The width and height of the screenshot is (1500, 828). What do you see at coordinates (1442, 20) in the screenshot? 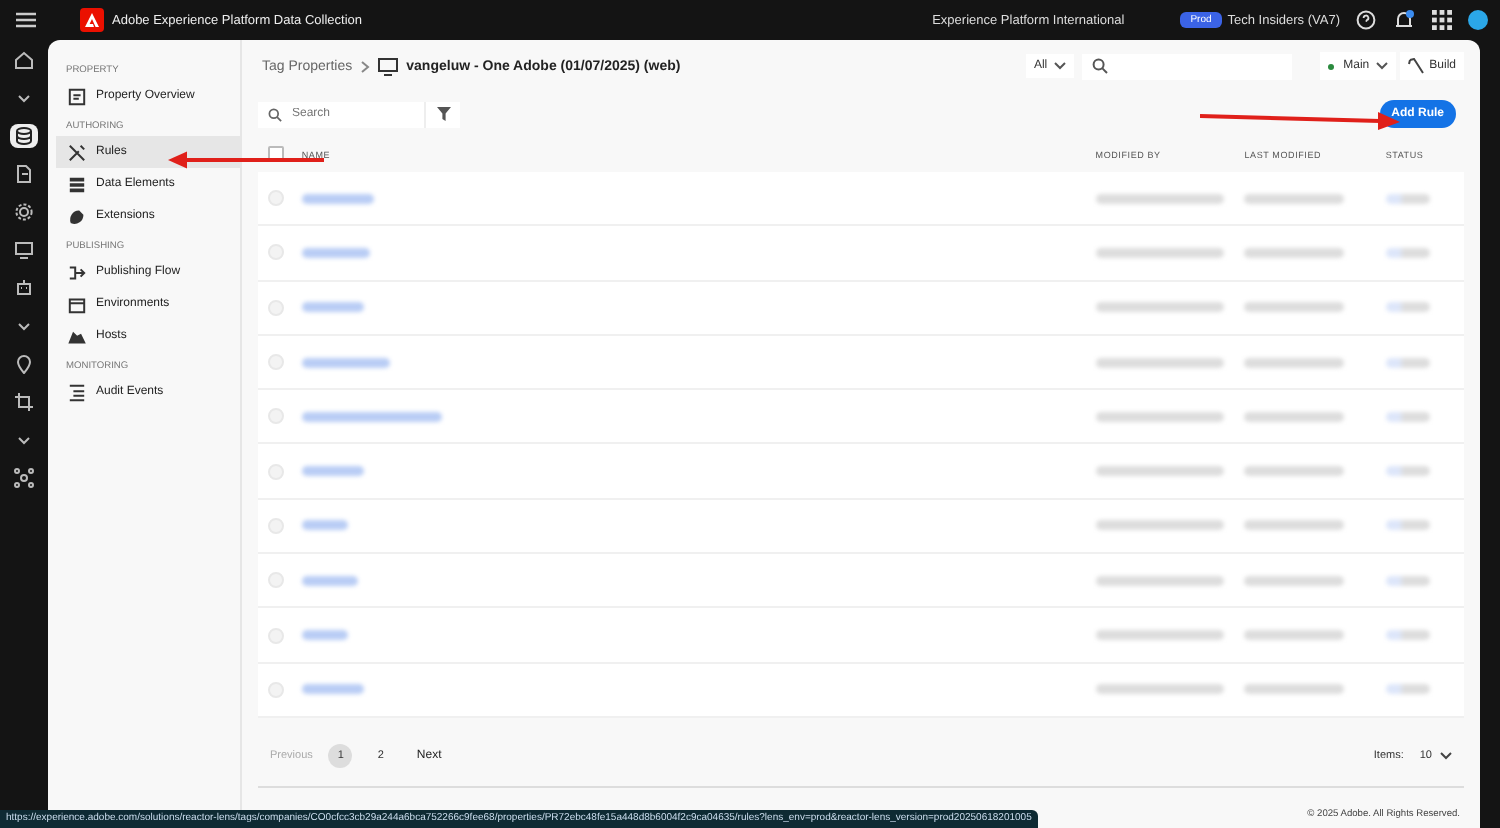
I see `apps-icon` at bounding box center [1442, 20].